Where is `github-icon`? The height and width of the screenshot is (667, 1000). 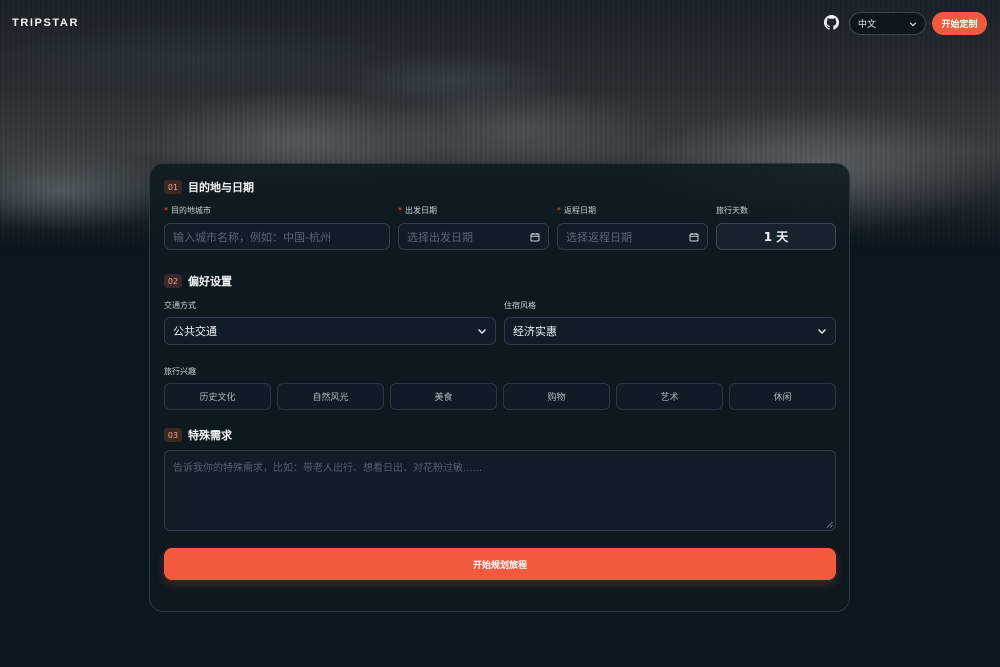
github-icon is located at coordinates (831, 22).